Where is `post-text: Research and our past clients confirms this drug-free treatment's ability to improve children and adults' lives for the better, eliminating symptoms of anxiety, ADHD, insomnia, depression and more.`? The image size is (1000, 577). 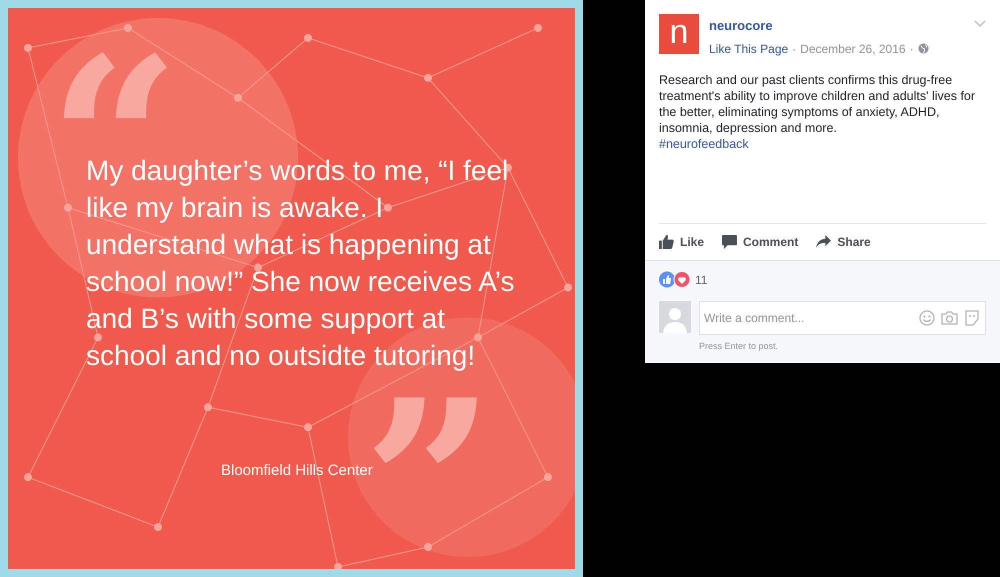
post-text: Research and our past clients confirms this drug-free treatment's ability to improve children and adults' lives for the better, eliminating symptoms of anxiety, ADHD, insomnia, depression and more. is located at coordinates (817, 104).